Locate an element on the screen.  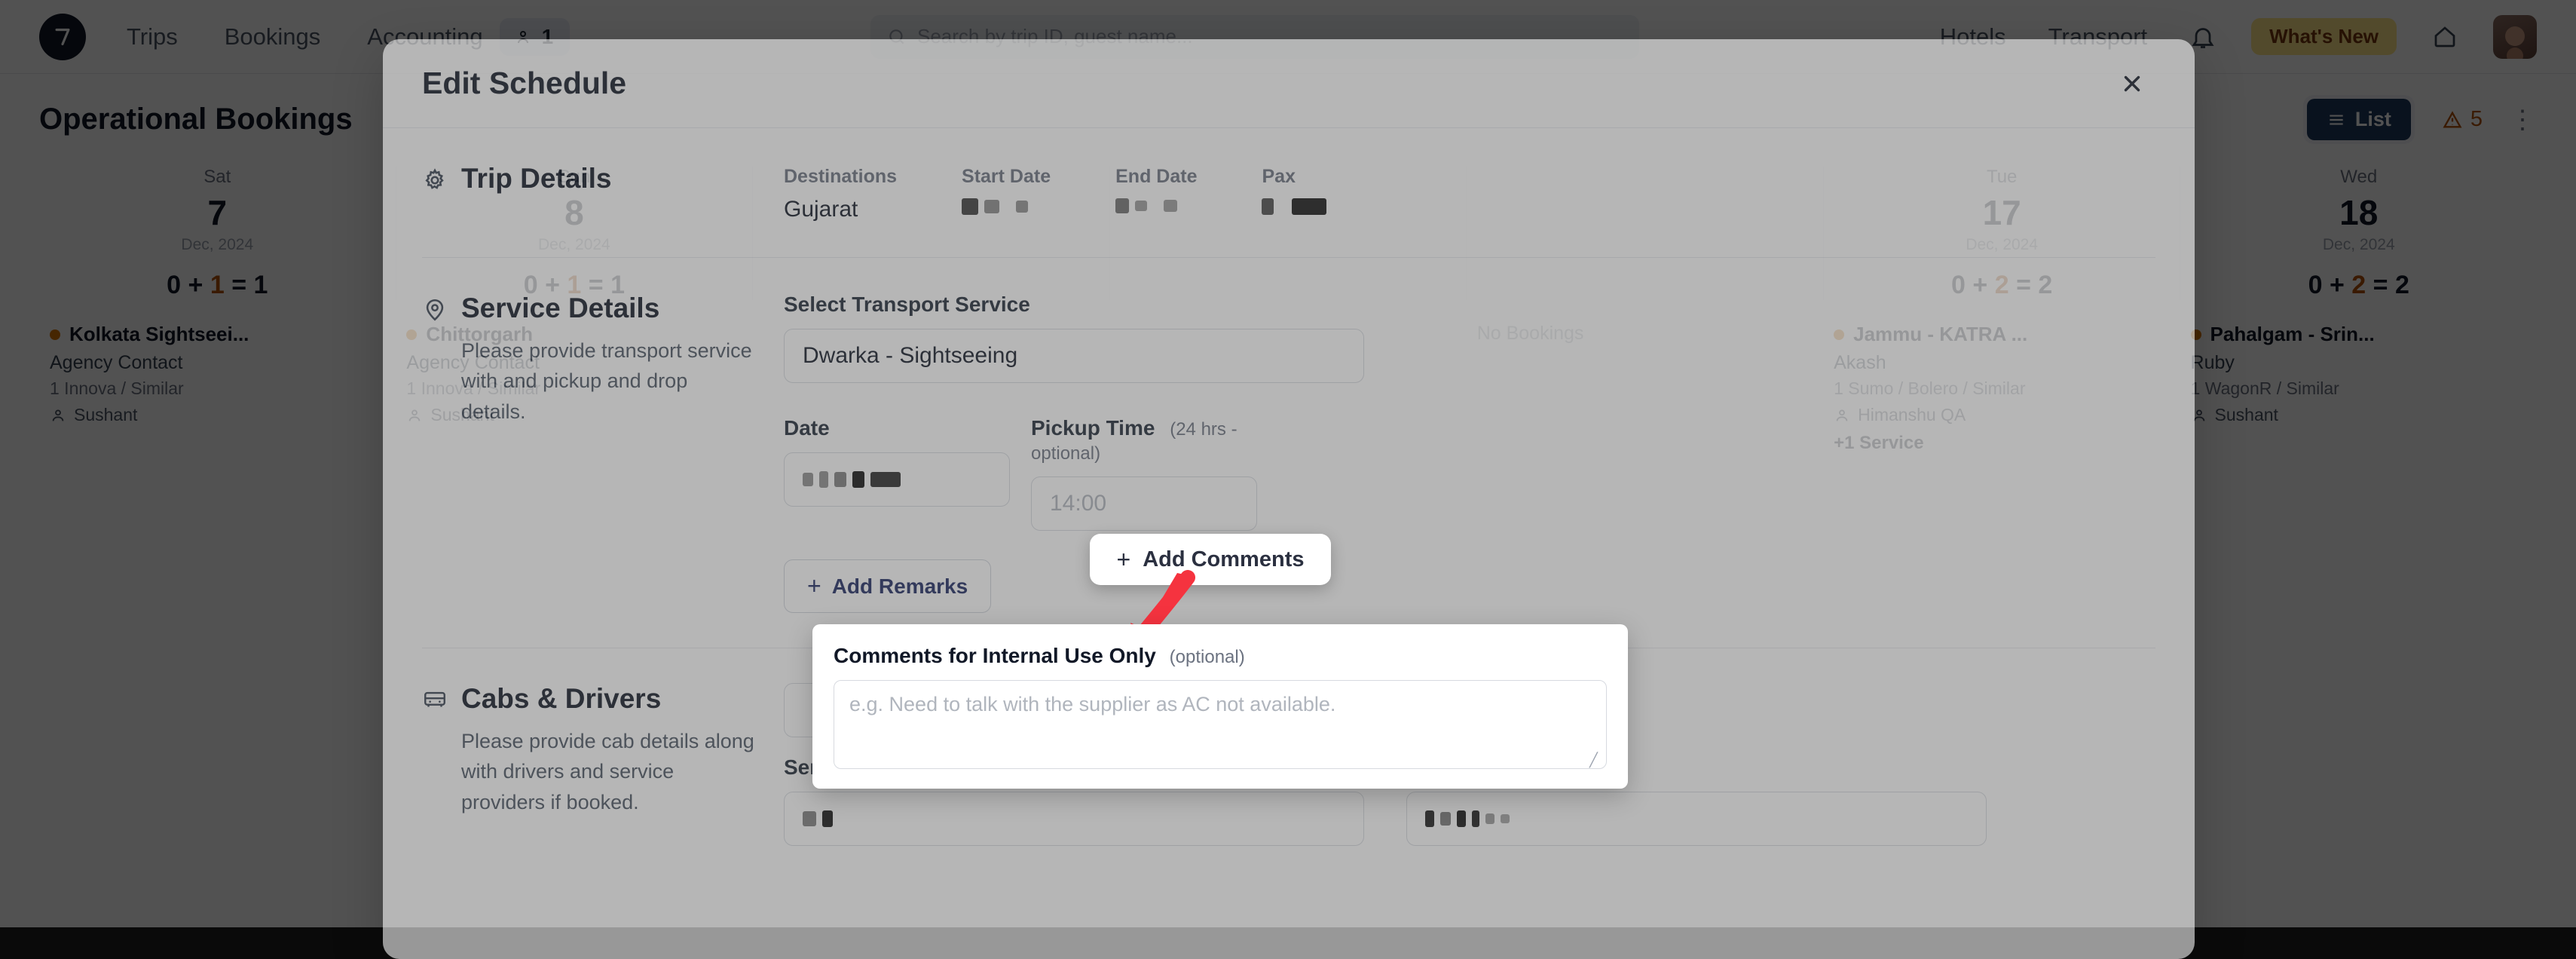
date-field-group: Date is located at coordinates (897, 473).